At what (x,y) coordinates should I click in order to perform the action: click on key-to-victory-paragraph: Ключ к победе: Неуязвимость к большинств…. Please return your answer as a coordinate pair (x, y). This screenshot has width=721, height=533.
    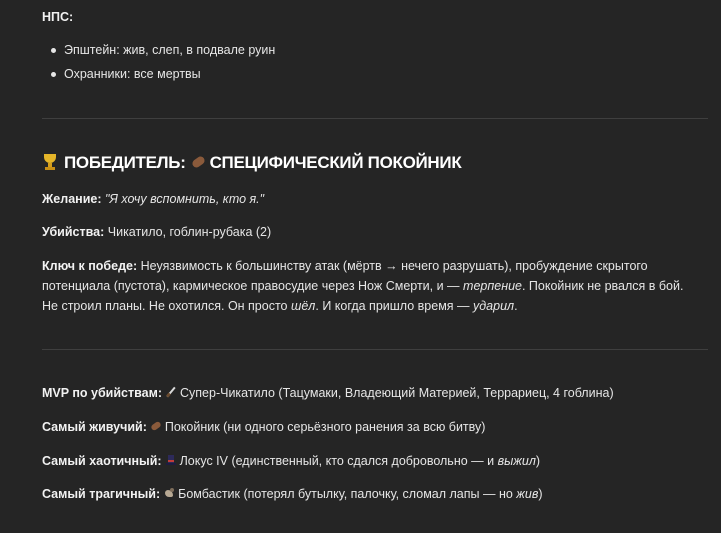
    Looking at the image, I should click on (372, 286).